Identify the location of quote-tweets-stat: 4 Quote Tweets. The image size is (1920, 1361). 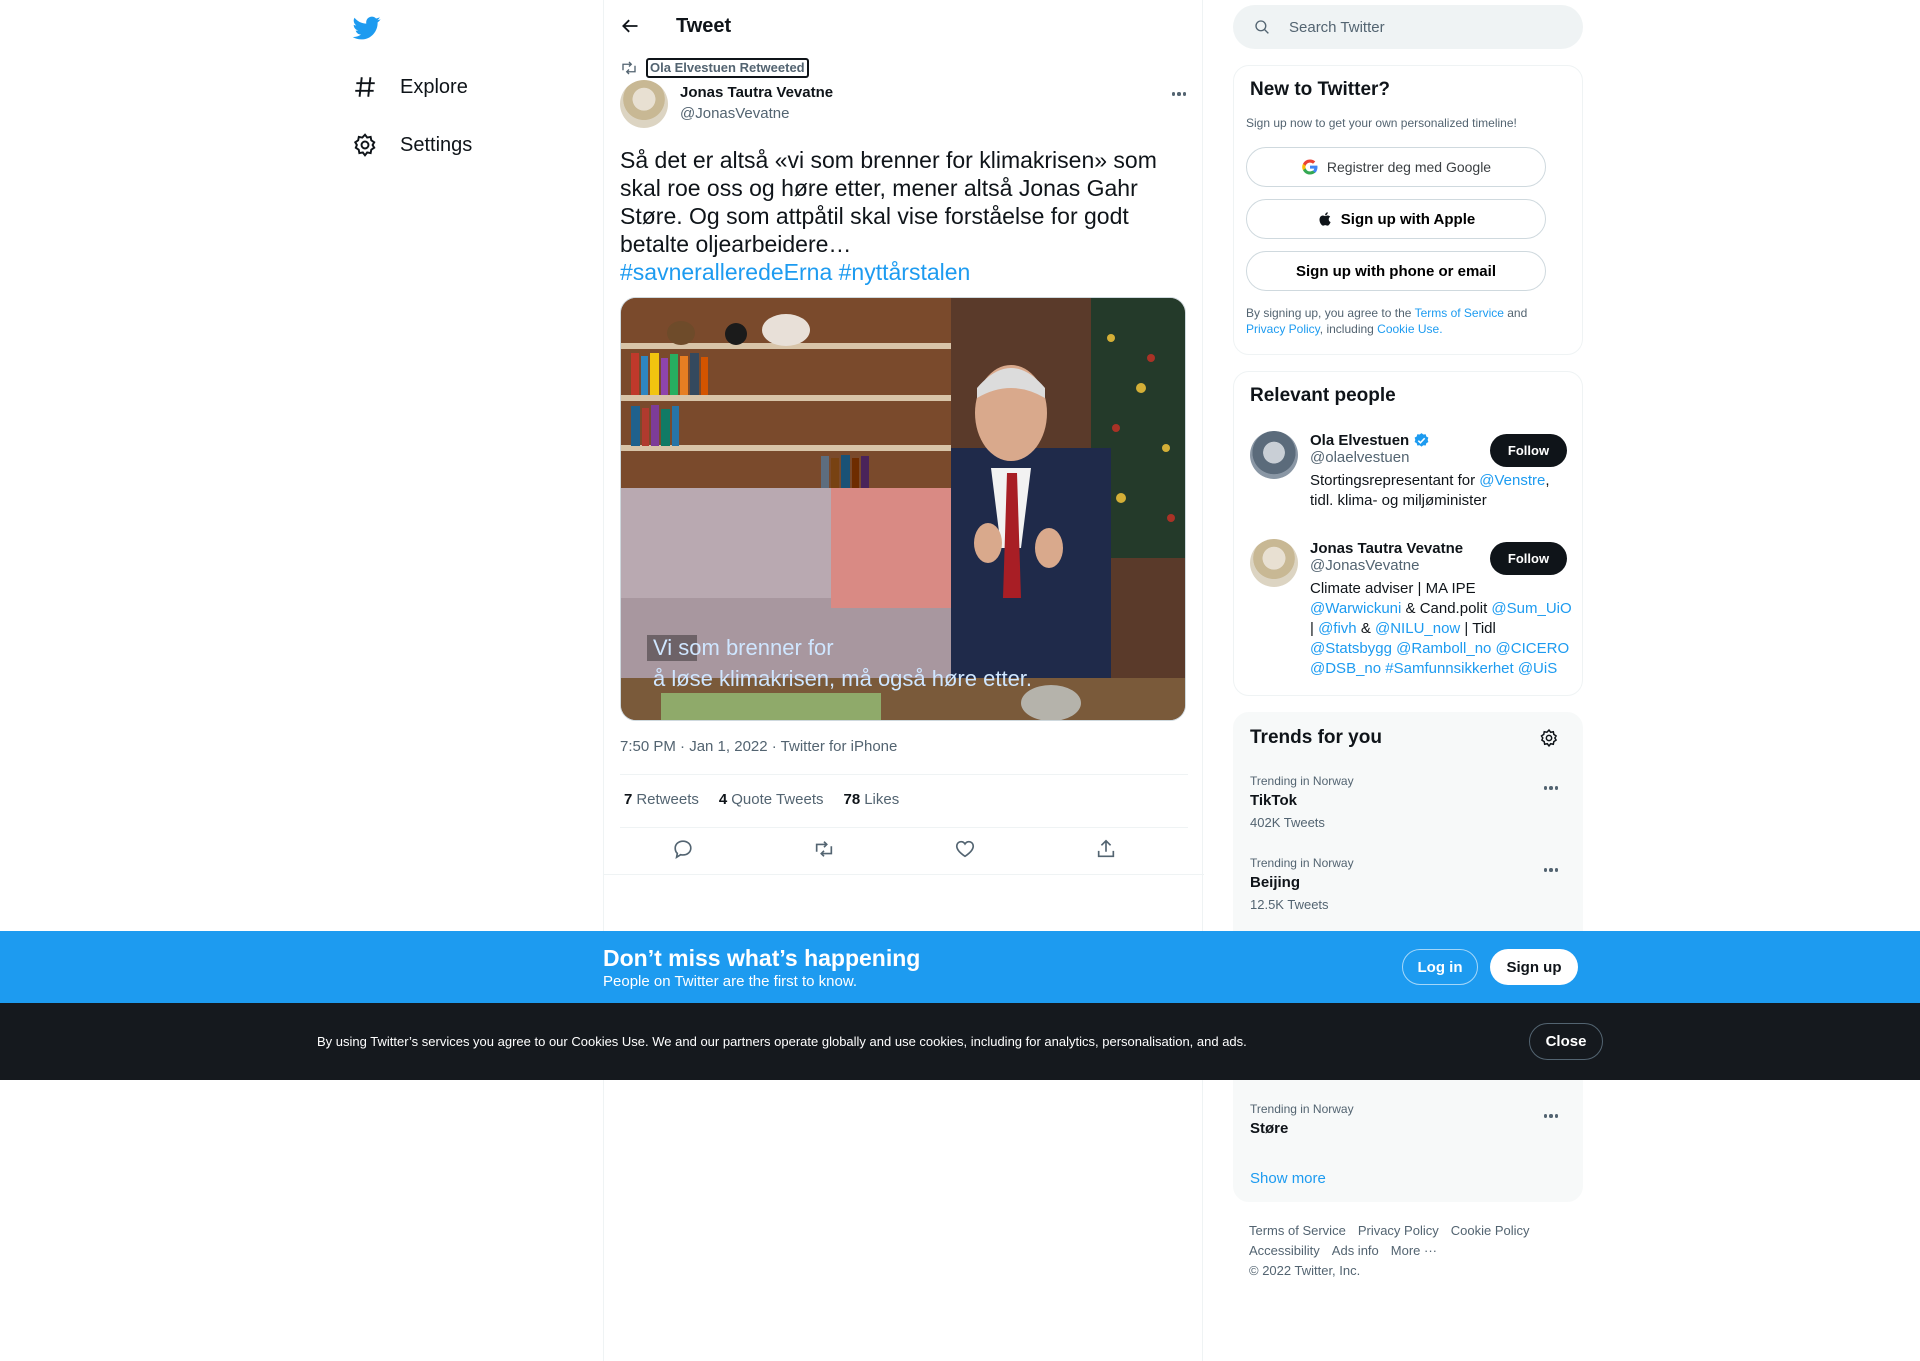
(771, 799).